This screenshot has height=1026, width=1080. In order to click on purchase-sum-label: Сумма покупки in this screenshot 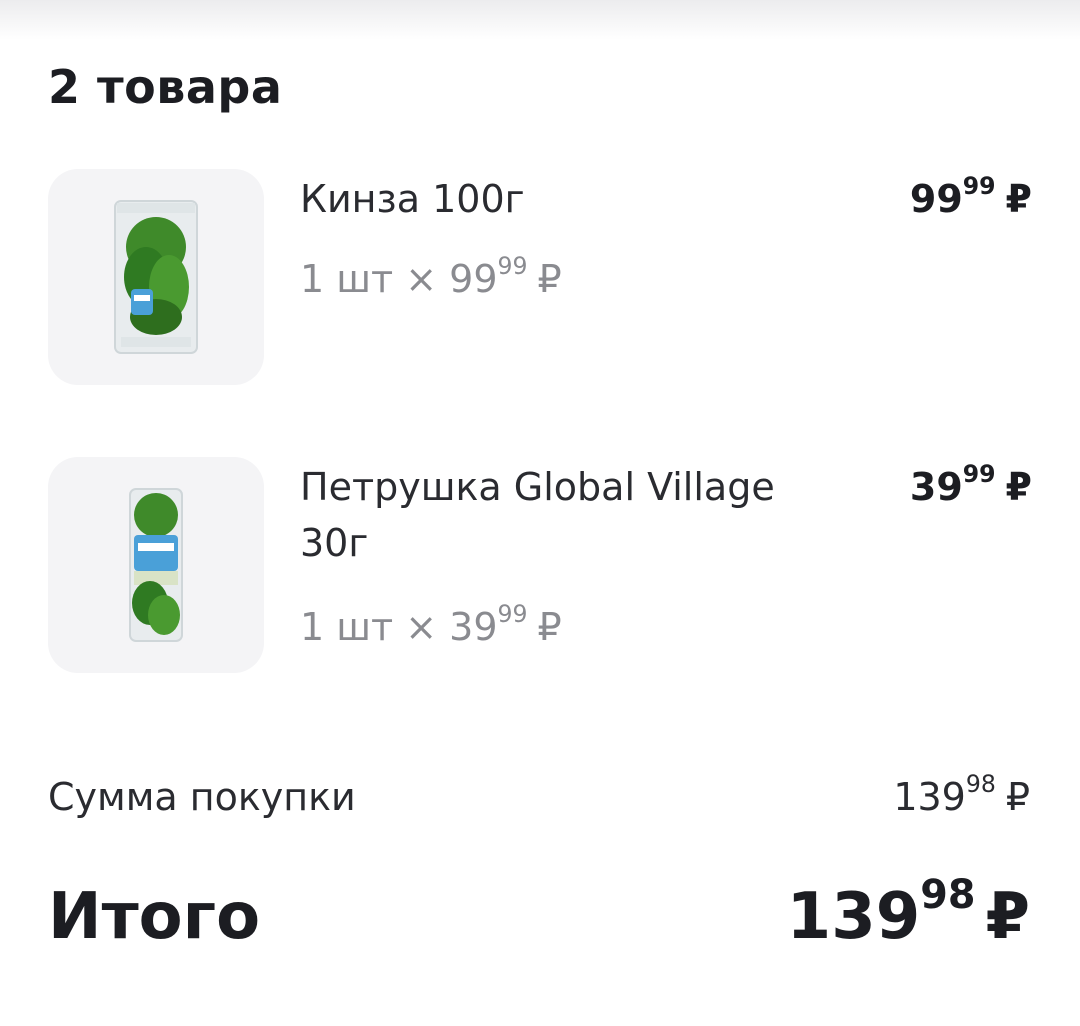, I will do `click(202, 797)`.